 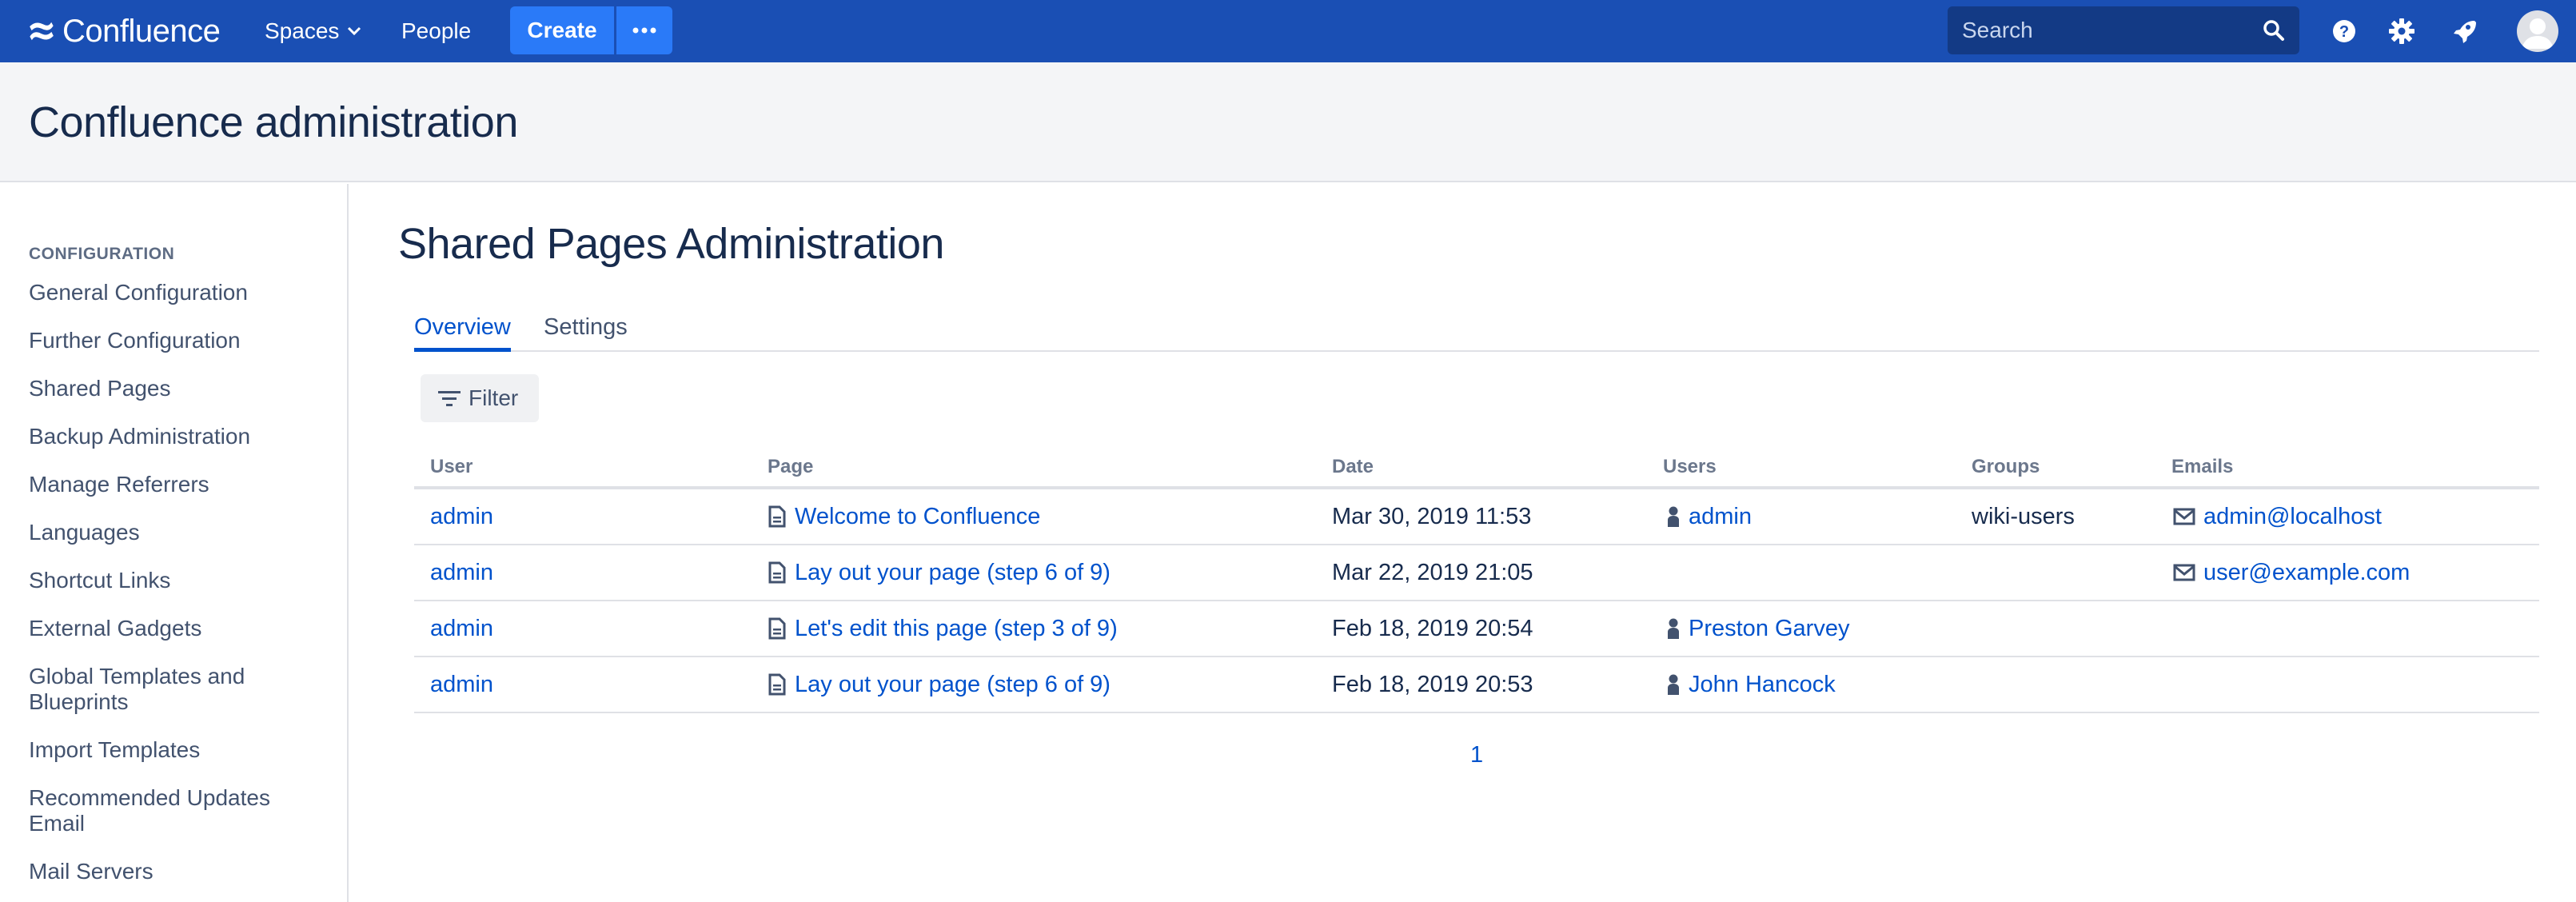 What do you see at coordinates (181, 340) in the screenshot?
I see `sidebar-item-further-configuration: Further Configuration` at bounding box center [181, 340].